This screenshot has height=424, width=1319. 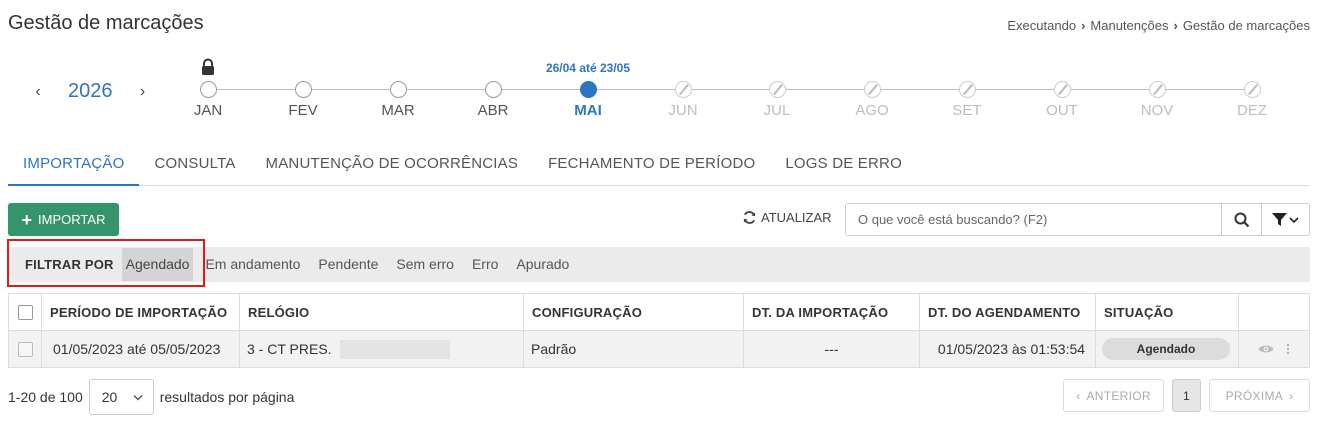 What do you see at coordinates (1167, 312) in the screenshot?
I see `column-header-situacao: SITUAÇÃO` at bounding box center [1167, 312].